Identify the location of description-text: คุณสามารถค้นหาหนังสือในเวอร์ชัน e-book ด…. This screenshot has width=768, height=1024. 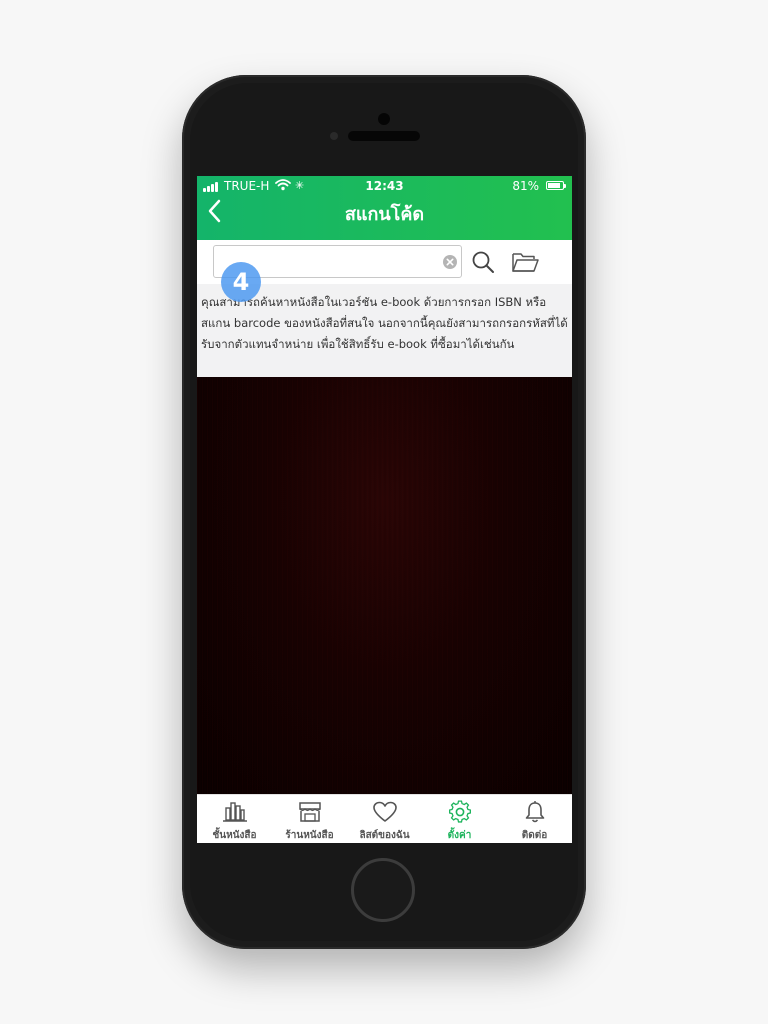
(384, 323).